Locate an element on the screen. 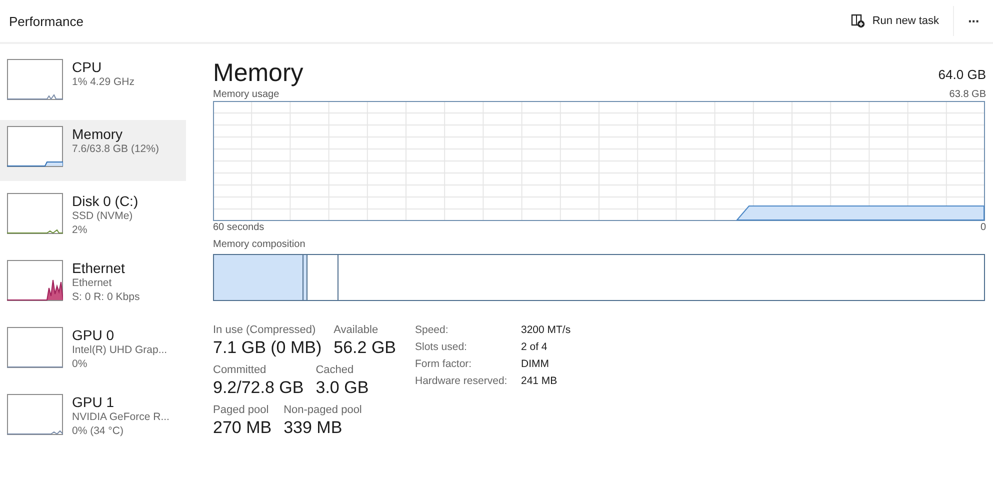  device-name: Ethernet is located at coordinates (99, 268).